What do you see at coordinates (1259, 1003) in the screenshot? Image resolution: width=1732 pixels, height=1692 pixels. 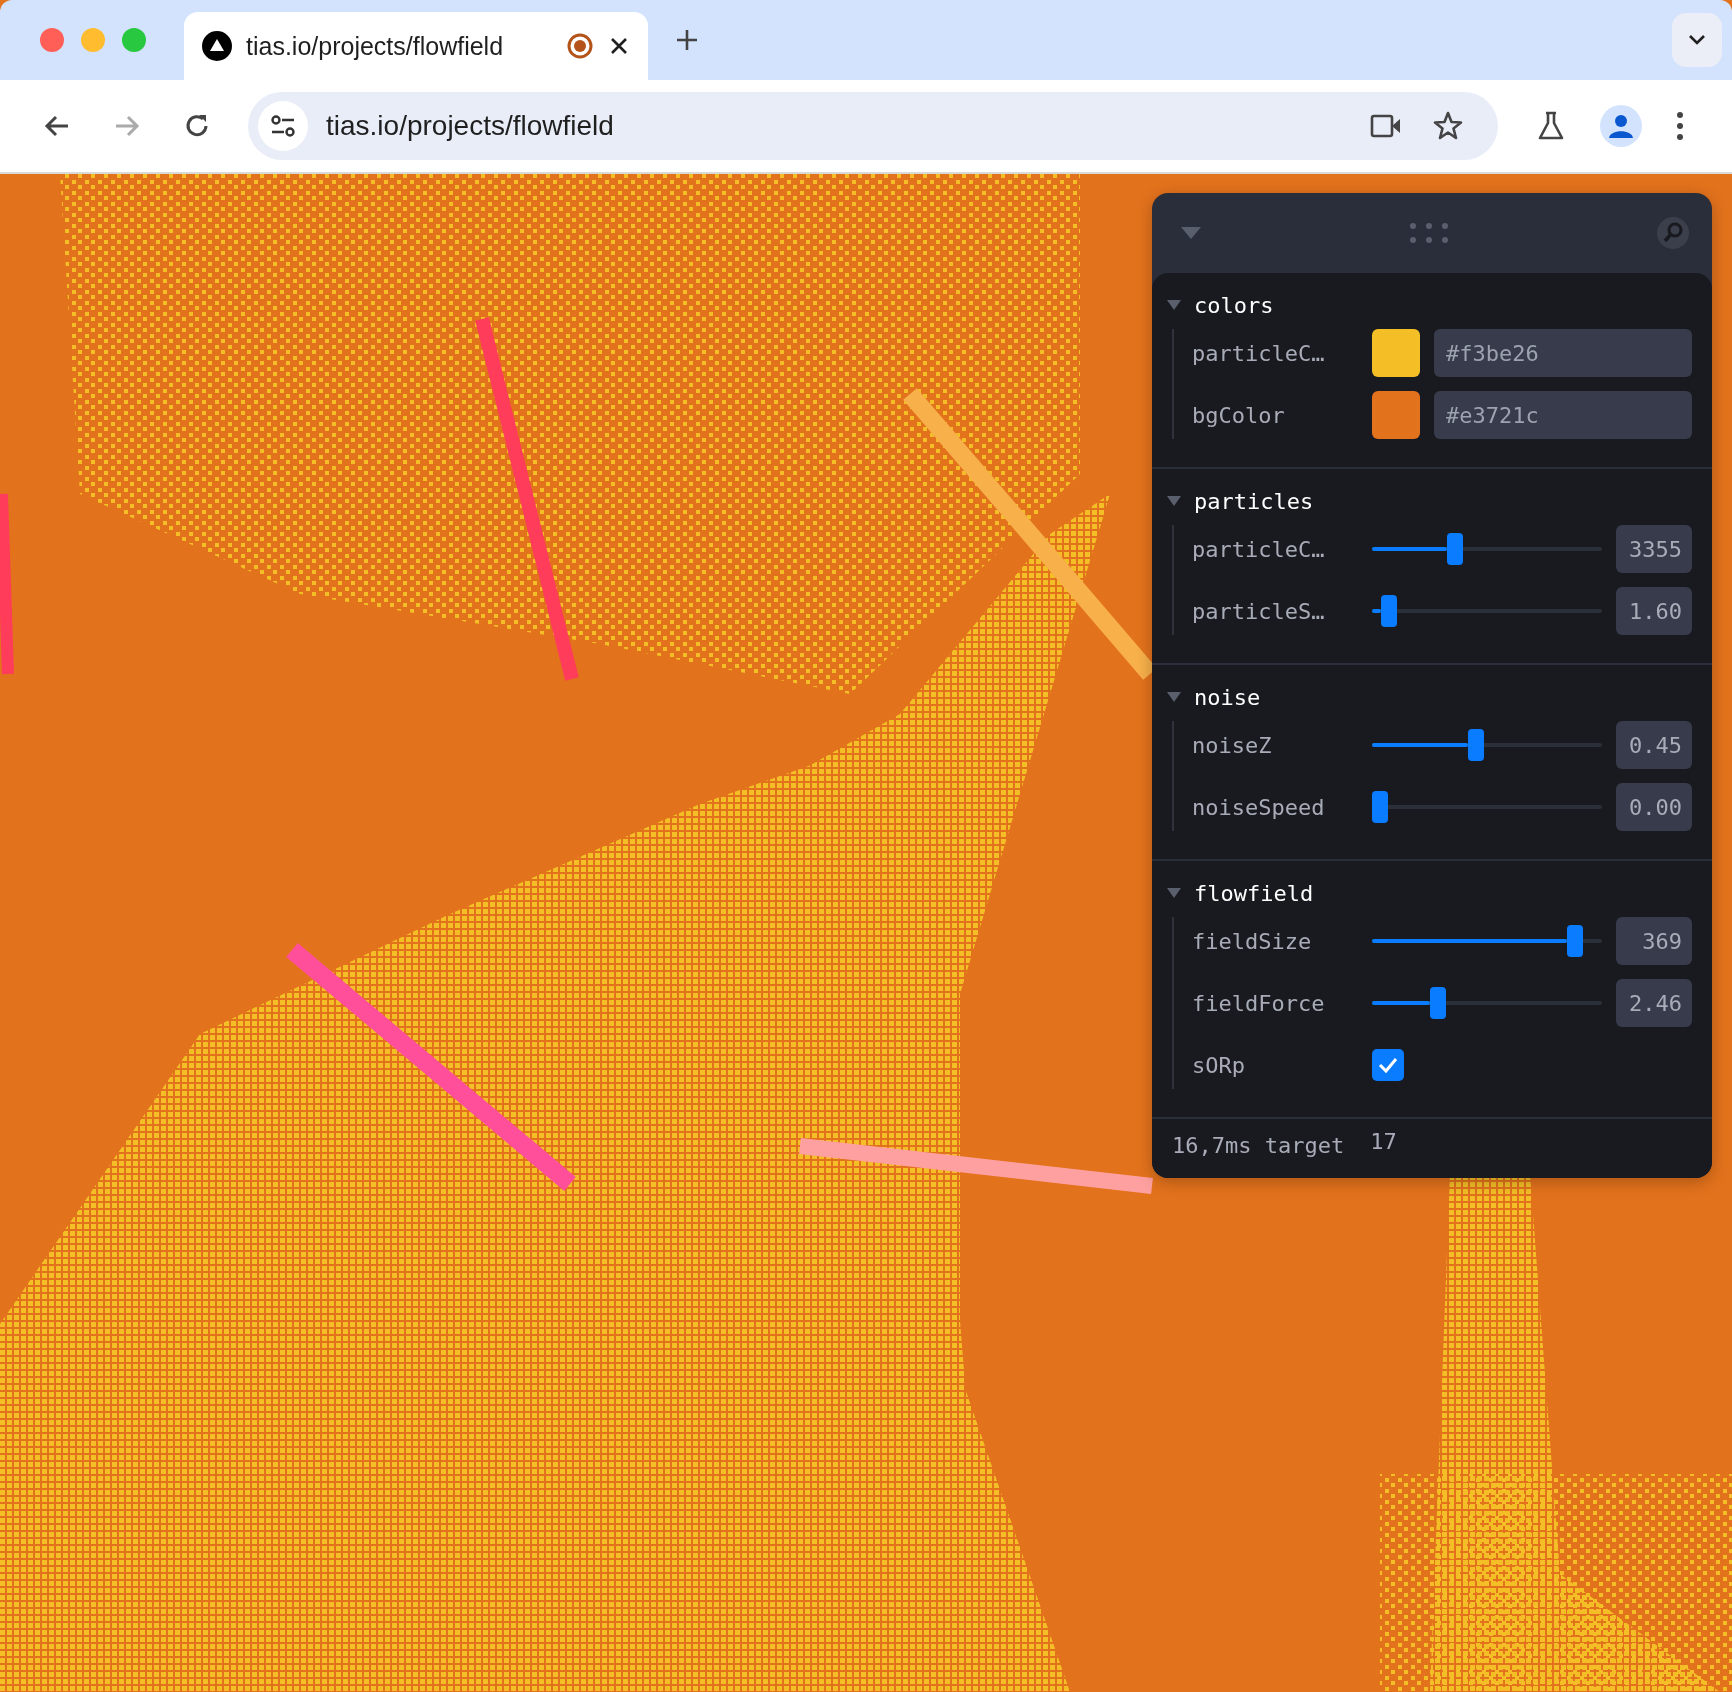 I see `control-label: fieldForce` at bounding box center [1259, 1003].